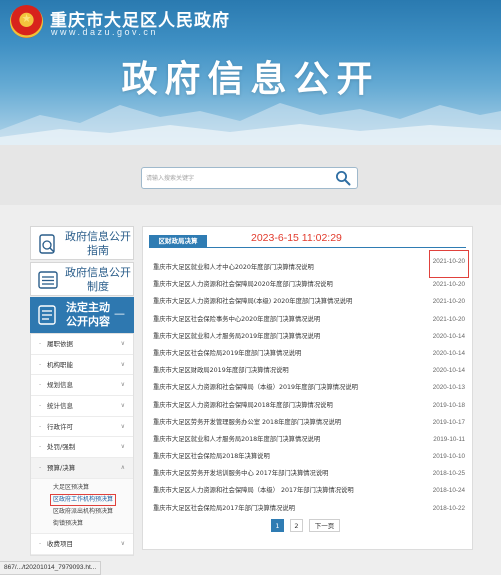  I want to click on sidebar-system: 政府信息公开制度, so click(82, 279).